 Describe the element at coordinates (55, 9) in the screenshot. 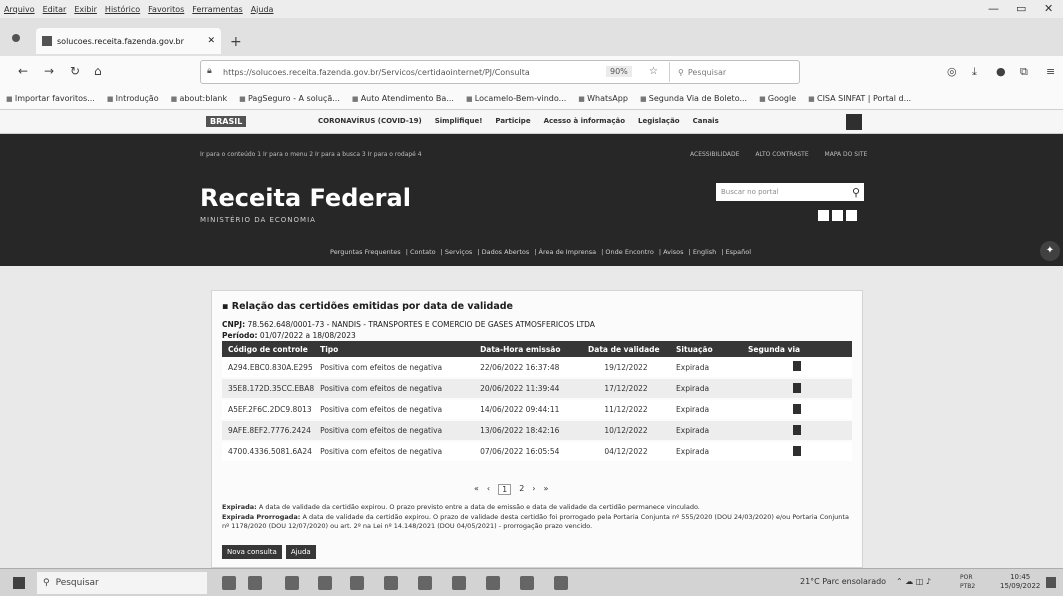

I see `menu-editar: Editar` at that location.